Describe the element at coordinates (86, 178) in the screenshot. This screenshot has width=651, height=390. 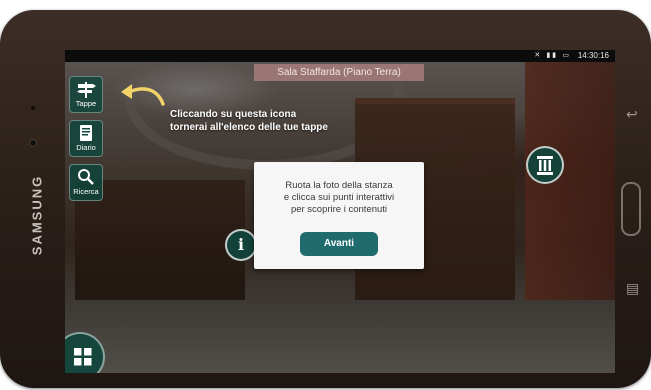
I see `search-icon` at that location.